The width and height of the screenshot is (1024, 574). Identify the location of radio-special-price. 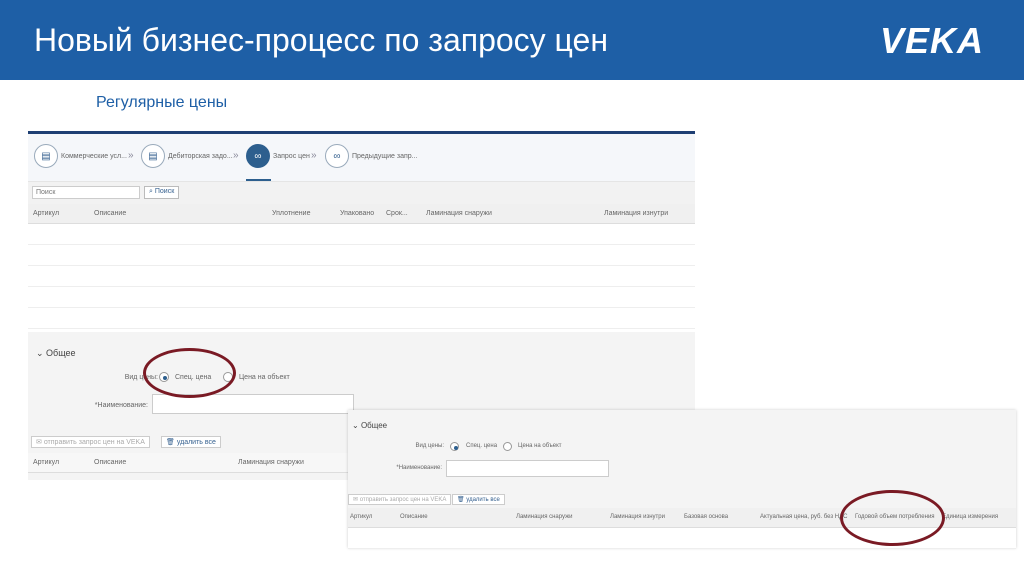
(454, 446).